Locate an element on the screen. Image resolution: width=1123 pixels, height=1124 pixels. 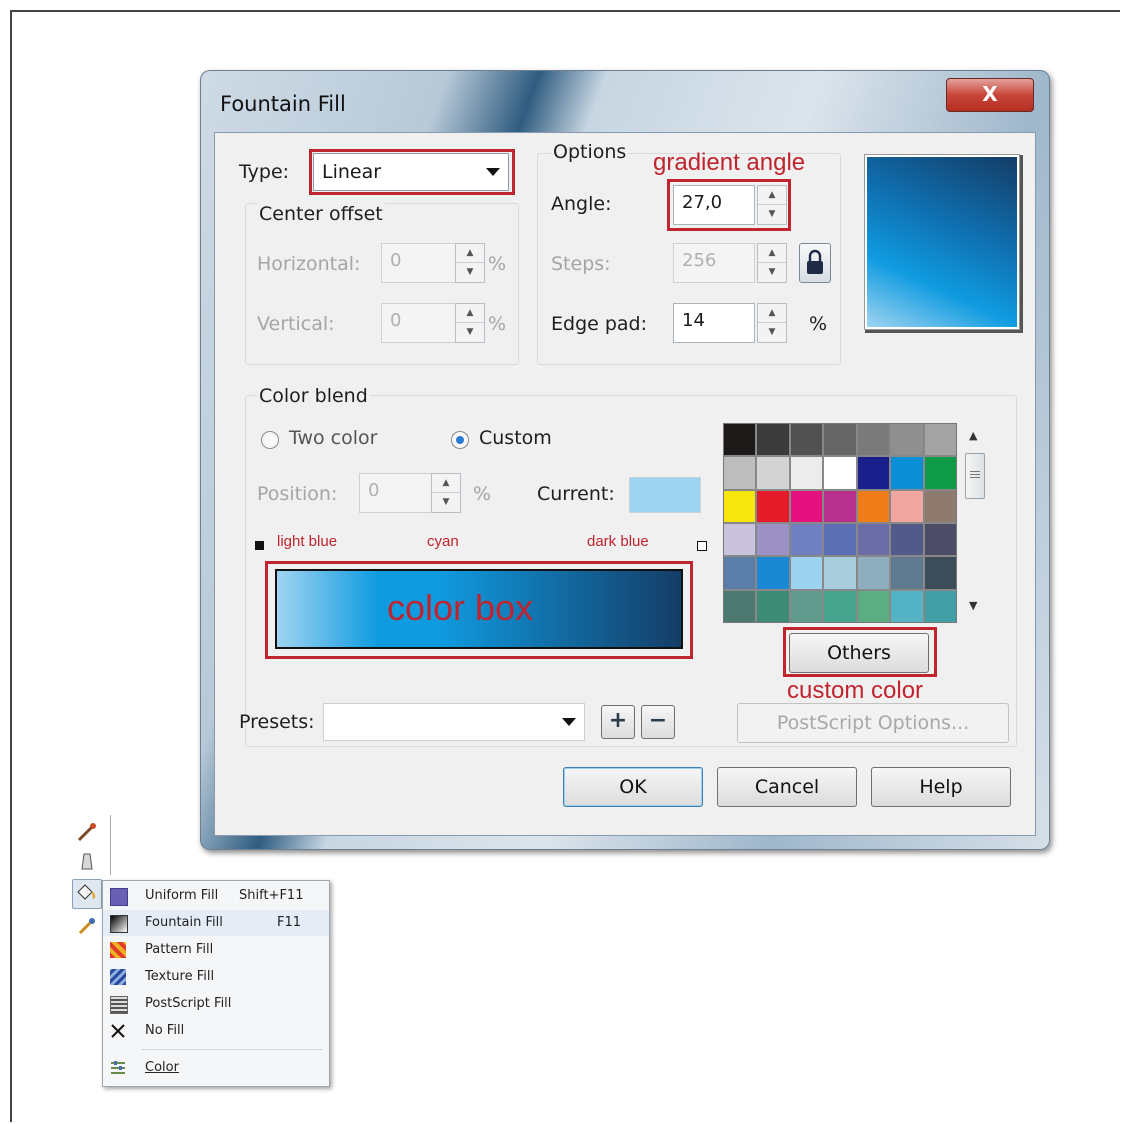
light-blue-annotation: light blue is located at coordinates (307, 541).